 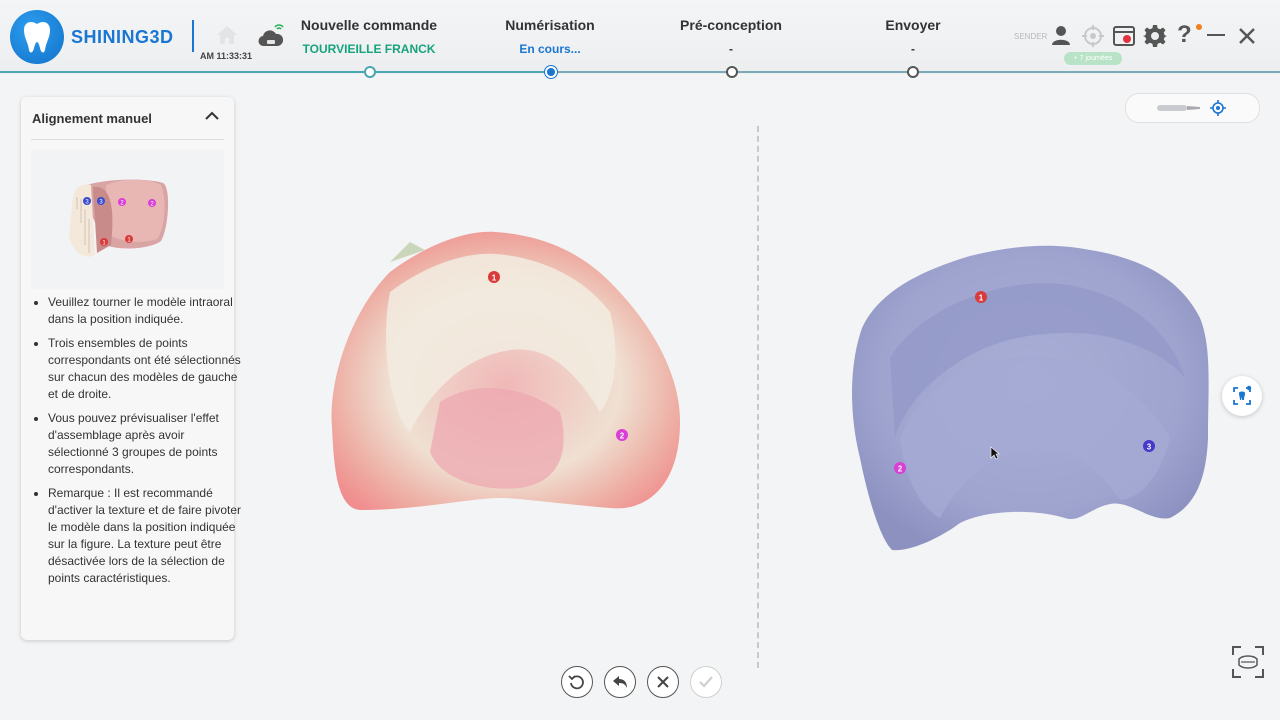 What do you see at coordinates (551, 72) in the screenshot?
I see `step-node-active` at bounding box center [551, 72].